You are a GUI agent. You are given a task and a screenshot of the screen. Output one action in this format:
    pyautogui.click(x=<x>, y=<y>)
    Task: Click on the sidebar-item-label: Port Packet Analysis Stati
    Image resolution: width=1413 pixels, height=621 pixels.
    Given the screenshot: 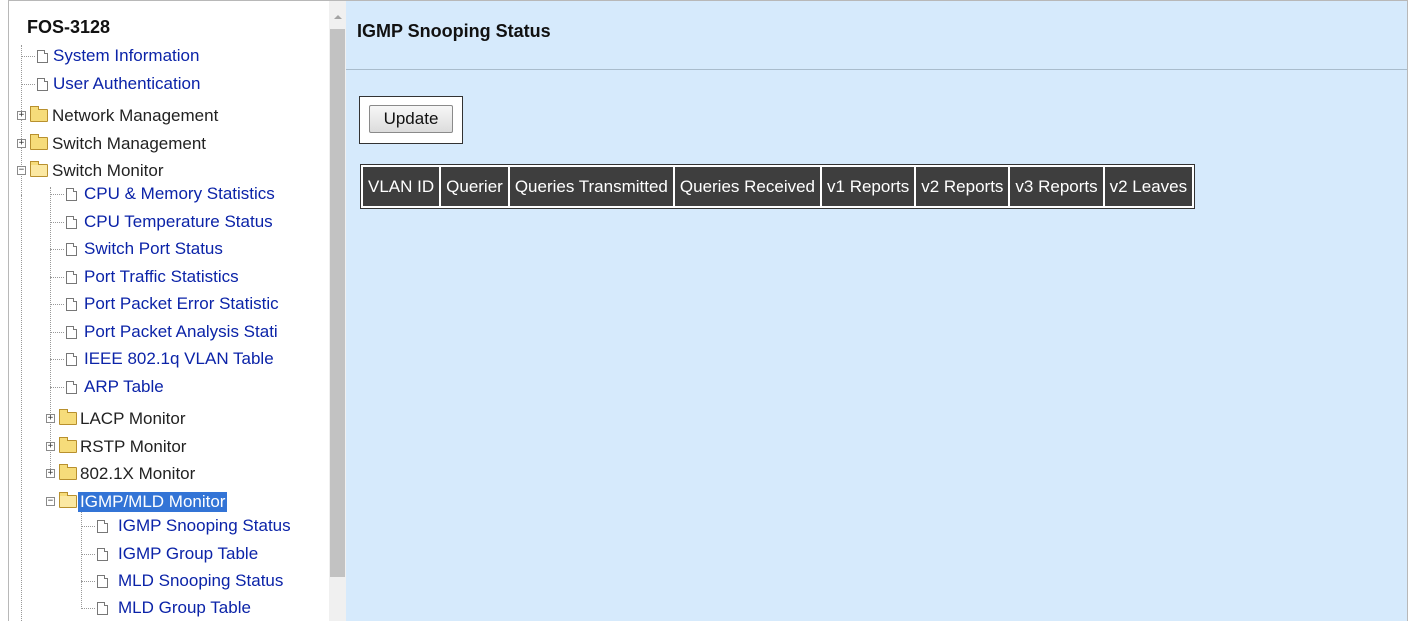 What is the action you would take?
    pyautogui.click(x=181, y=332)
    